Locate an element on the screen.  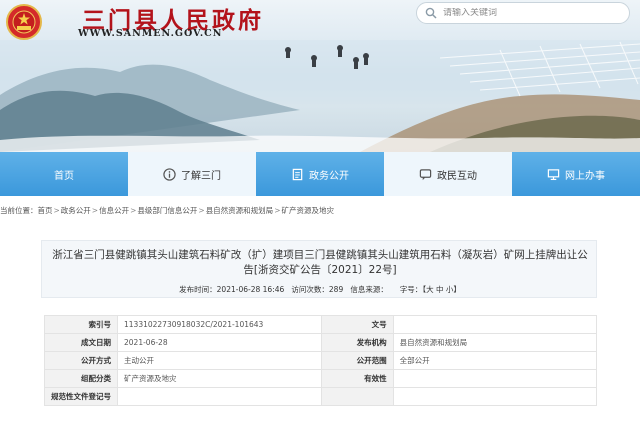
nav-item-about: 了解三门 is located at coordinates (192, 174).